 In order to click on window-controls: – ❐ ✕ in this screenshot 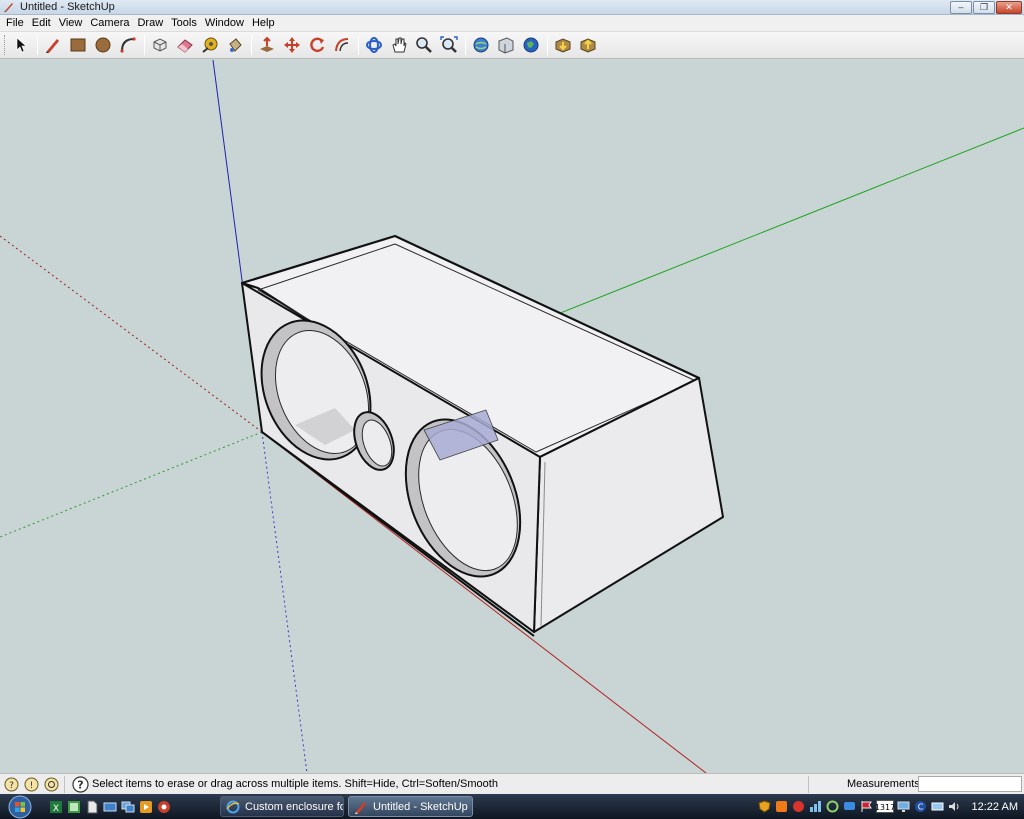, I will do `click(986, 7)`.